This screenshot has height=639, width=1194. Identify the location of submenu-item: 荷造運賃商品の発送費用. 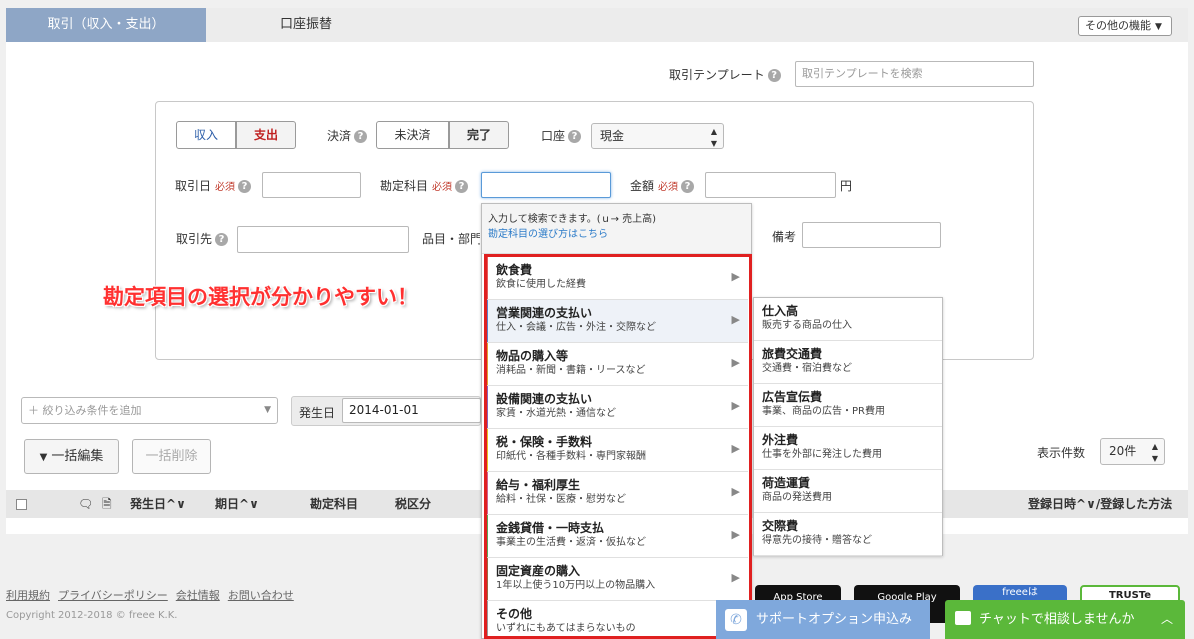
(848, 491).